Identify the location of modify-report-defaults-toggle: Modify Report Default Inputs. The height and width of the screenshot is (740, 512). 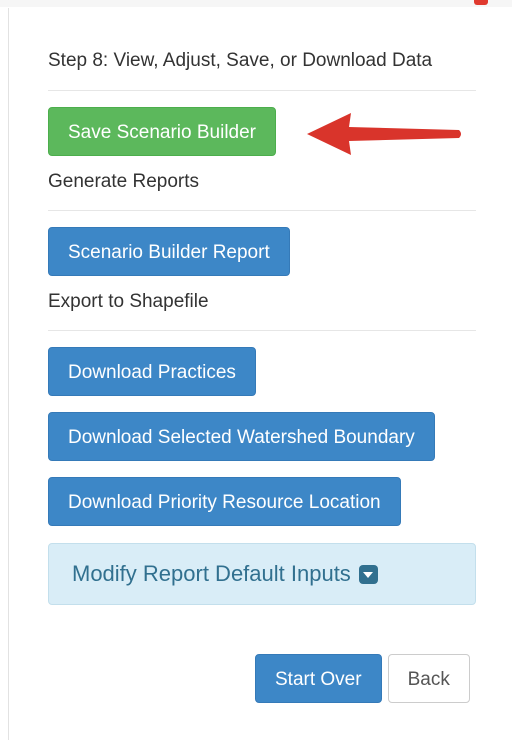
(262, 574).